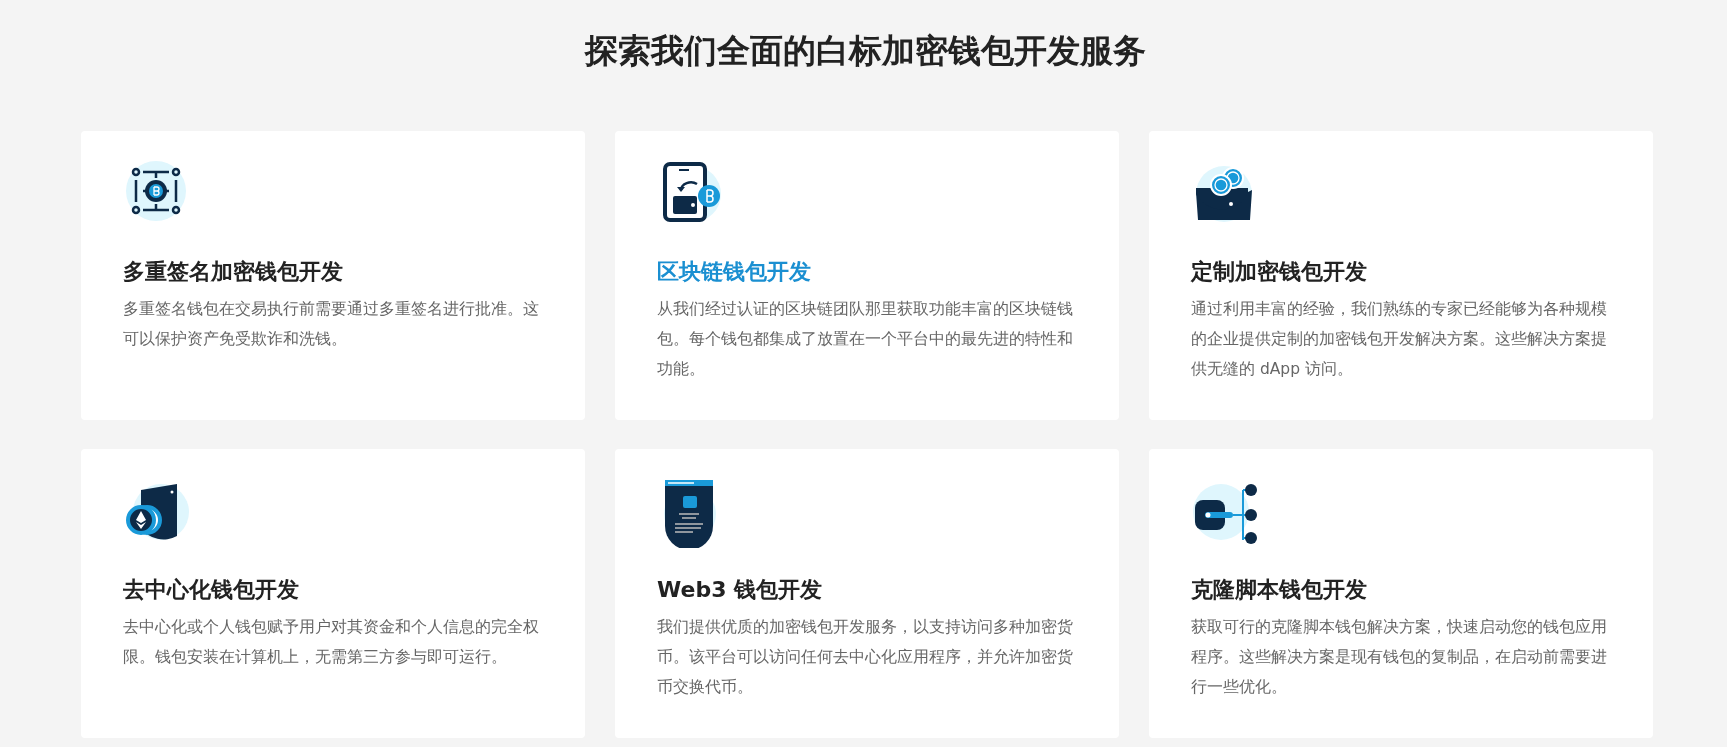 Image resolution: width=1727 pixels, height=747 pixels. Describe the element at coordinates (331, 642) in the screenshot. I see `card-description: 去中心化或个人钱包赋予用户对其资金和个人信息的完全权限。钱包安装在计算机上，无需第三方参与即可运行。` at that location.